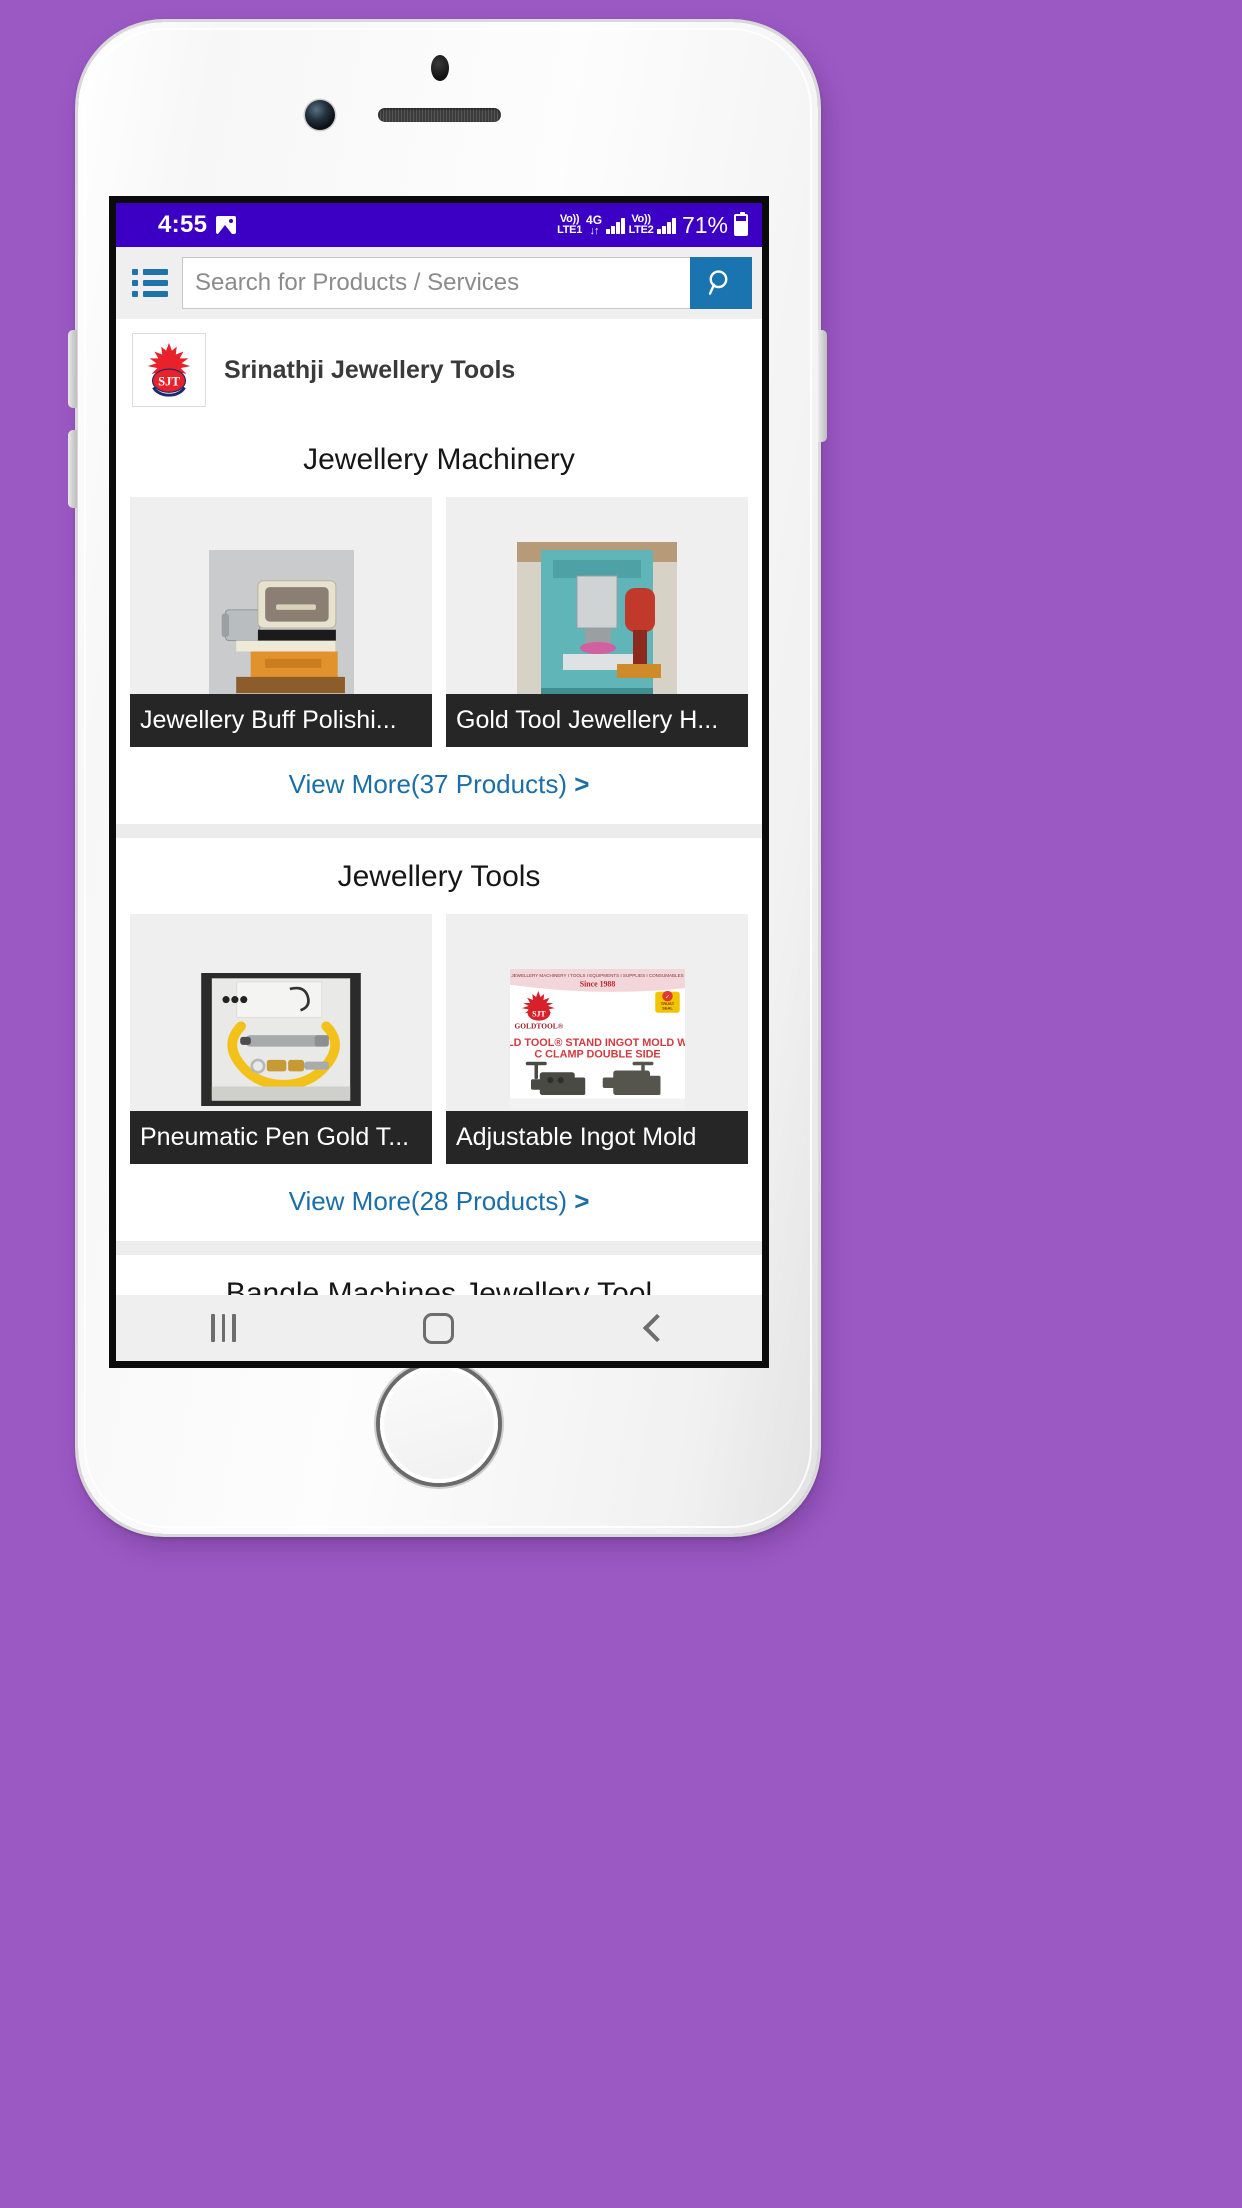  Describe the element at coordinates (597, 984) in the screenshot. I see `banner-since: Since 1988` at that location.